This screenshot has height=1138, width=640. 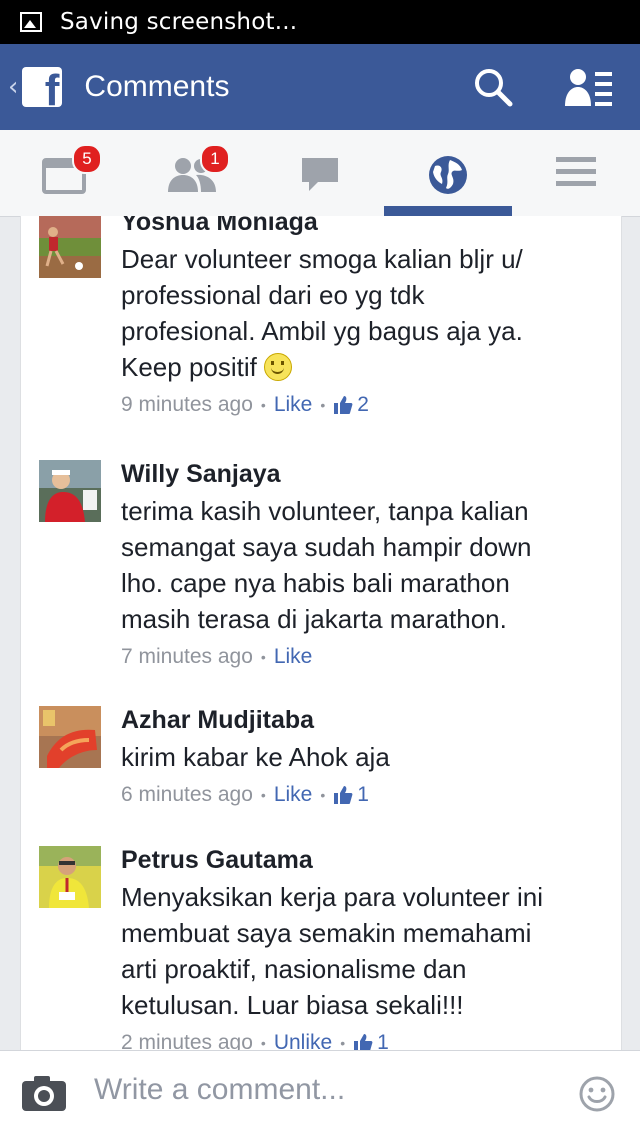 I want to click on tab-bar: 5 1, so click(x=320, y=173).